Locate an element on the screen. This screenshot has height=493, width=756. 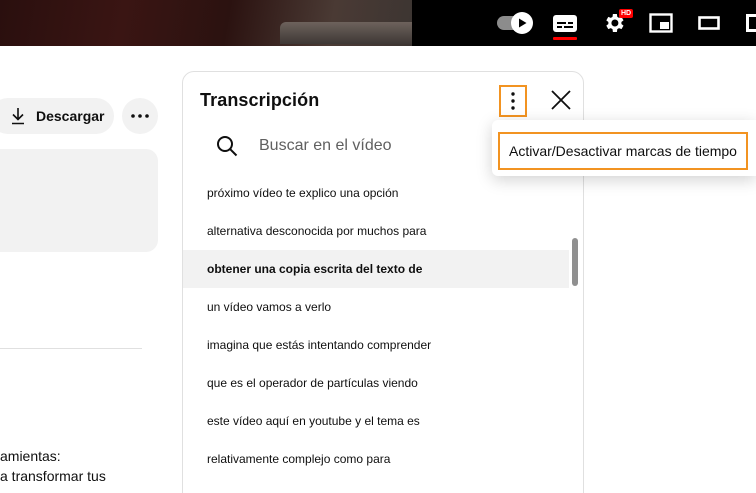
toggle-timestamps-menu-item: Activar/Desactivar marcas de tiempo is located at coordinates (623, 151).